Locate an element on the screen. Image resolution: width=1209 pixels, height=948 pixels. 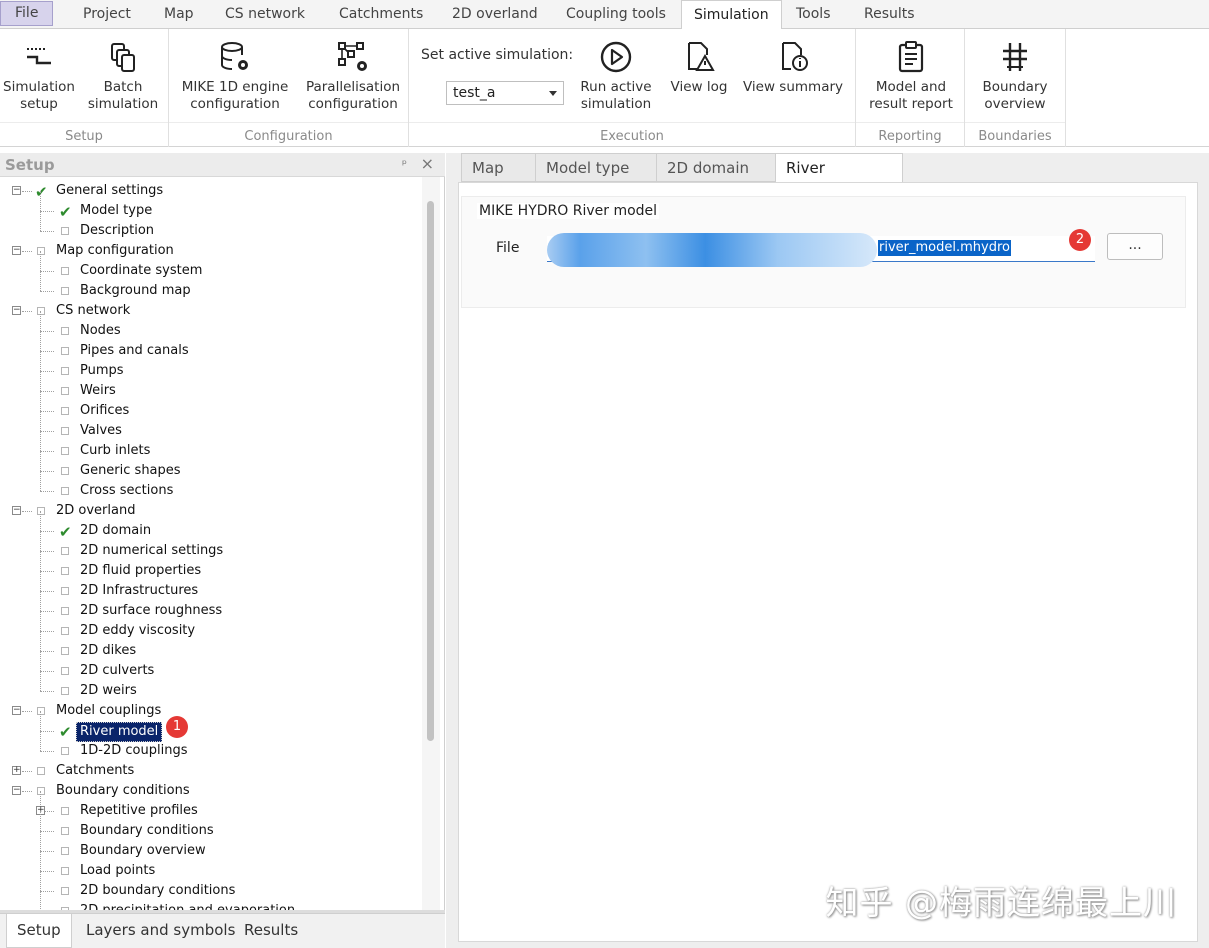
group-reporting: Model and result report Reporting is located at coordinates (910, 88).